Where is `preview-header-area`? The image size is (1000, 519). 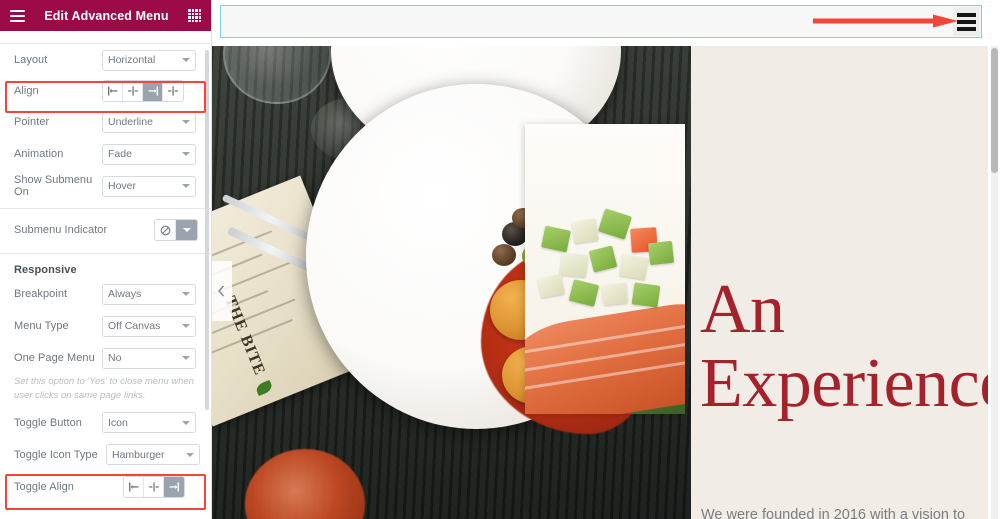
preview-header-area is located at coordinates (605, 23).